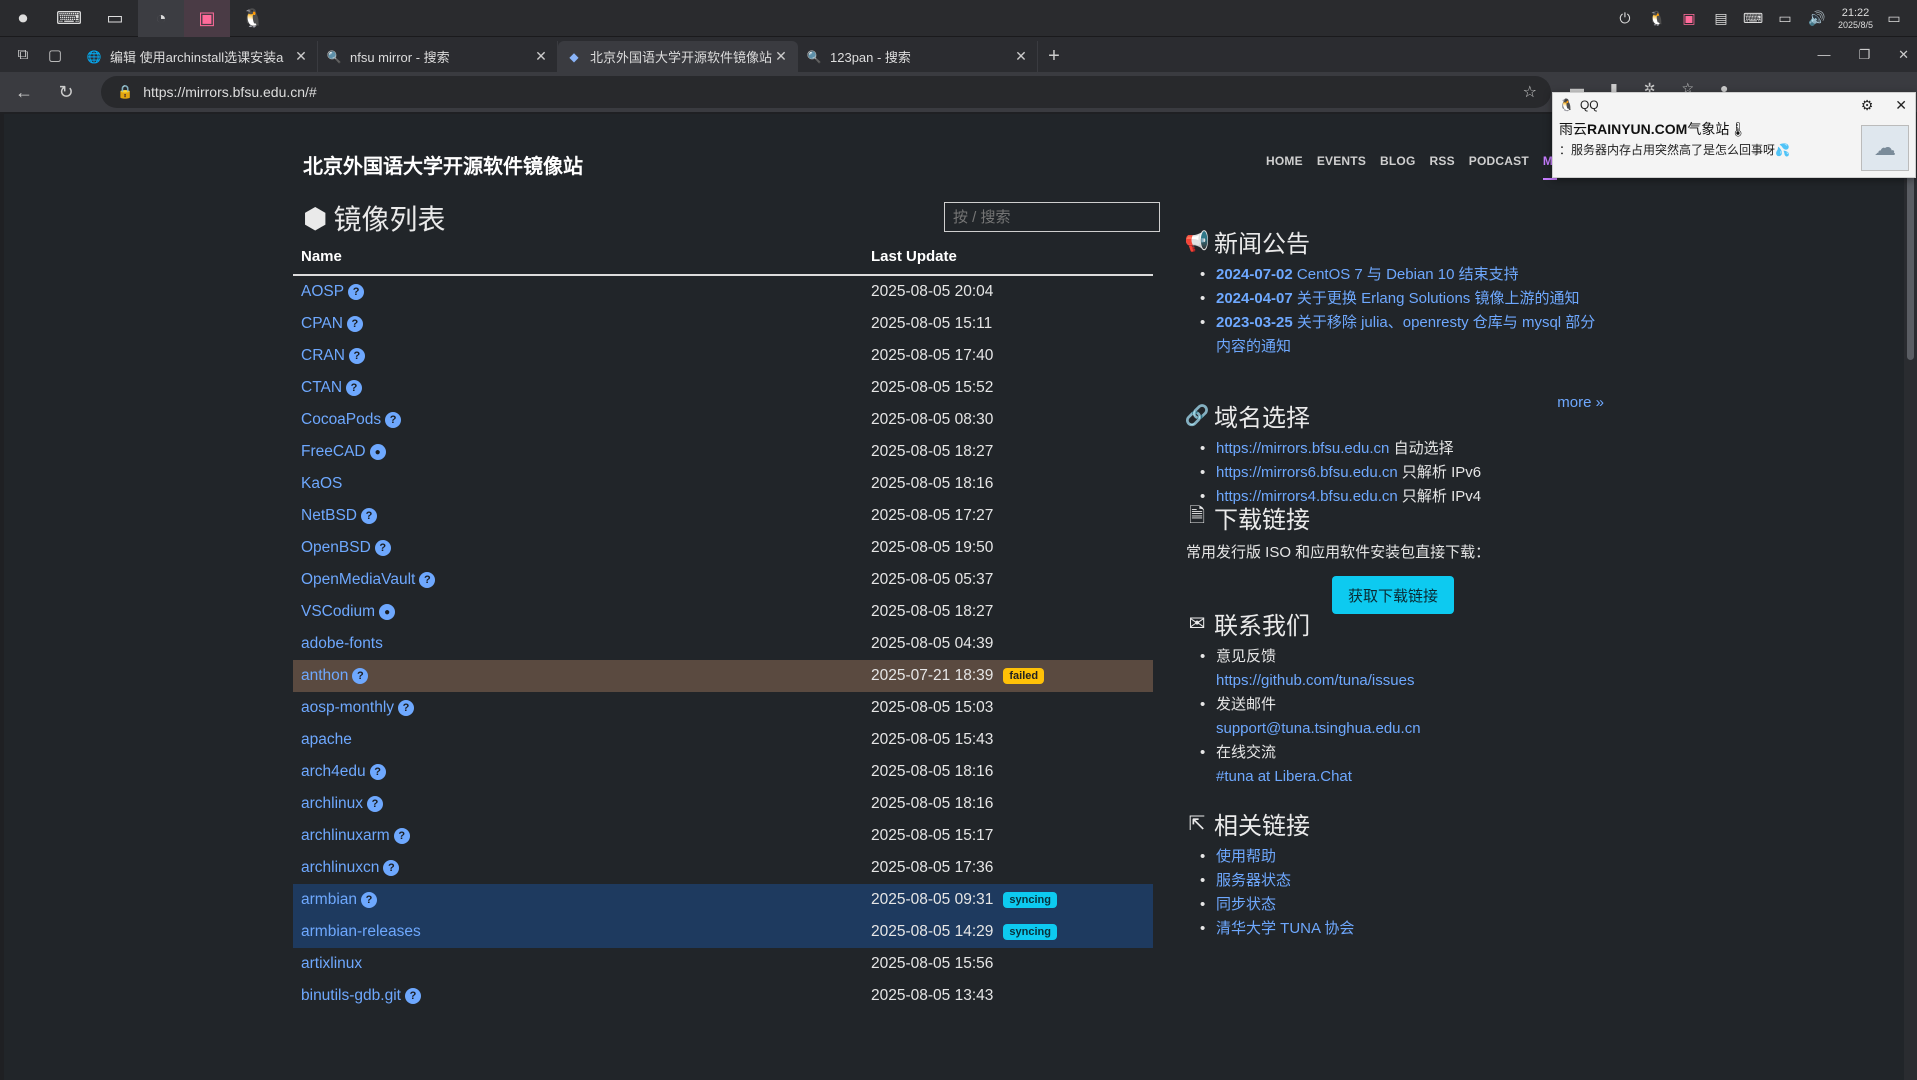  Describe the element at coordinates (55, 55) in the screenshot. I see `tab-actions-icon: ▢` at that location.